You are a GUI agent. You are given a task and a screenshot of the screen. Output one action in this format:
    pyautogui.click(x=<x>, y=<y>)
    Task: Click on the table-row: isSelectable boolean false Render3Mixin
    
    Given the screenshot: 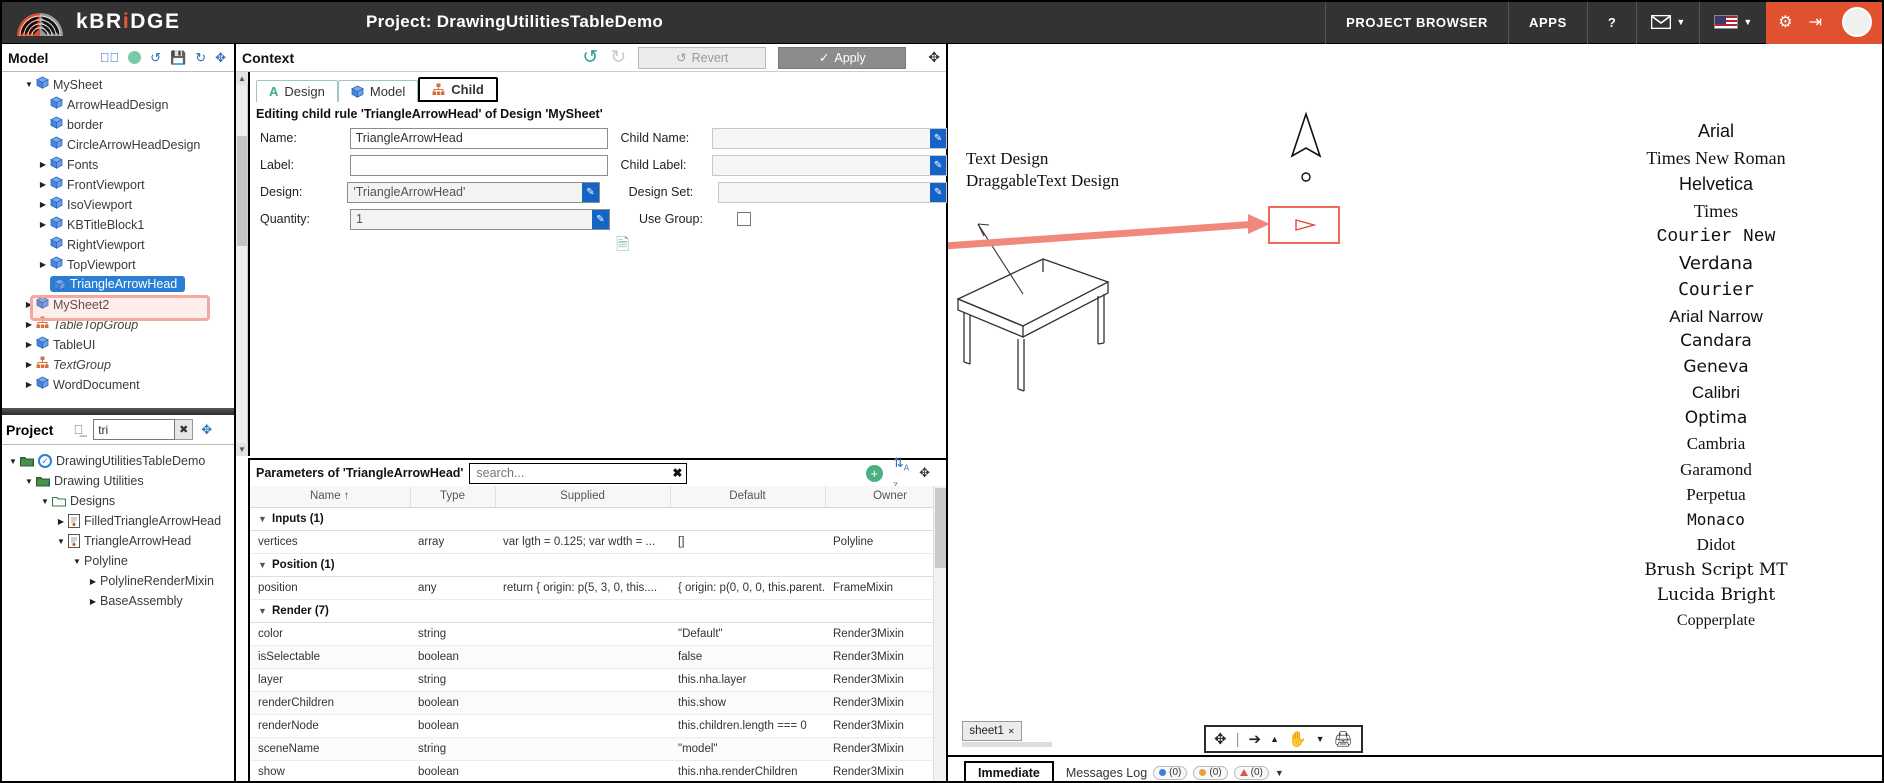 What is the action you would take?
    pyautogui.click(x=591, y=657)
    